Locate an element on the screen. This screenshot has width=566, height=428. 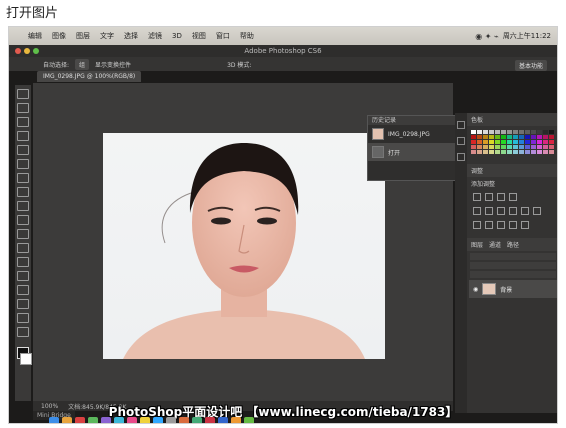
eyedropper-tool-icon is located at coordinates (23, 164).